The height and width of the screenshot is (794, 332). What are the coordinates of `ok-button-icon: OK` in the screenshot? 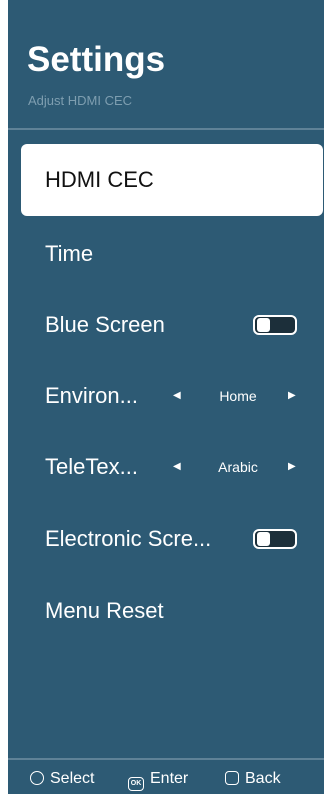 It's located at (136, 784).